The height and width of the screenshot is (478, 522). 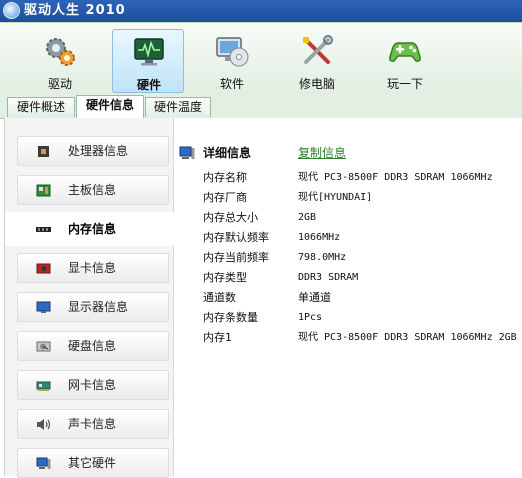 What do you see at coordinates (98, 151) in the screenshot?
I see `sidebar-item-label: 处理器信息` at bounding box center [98, 151].